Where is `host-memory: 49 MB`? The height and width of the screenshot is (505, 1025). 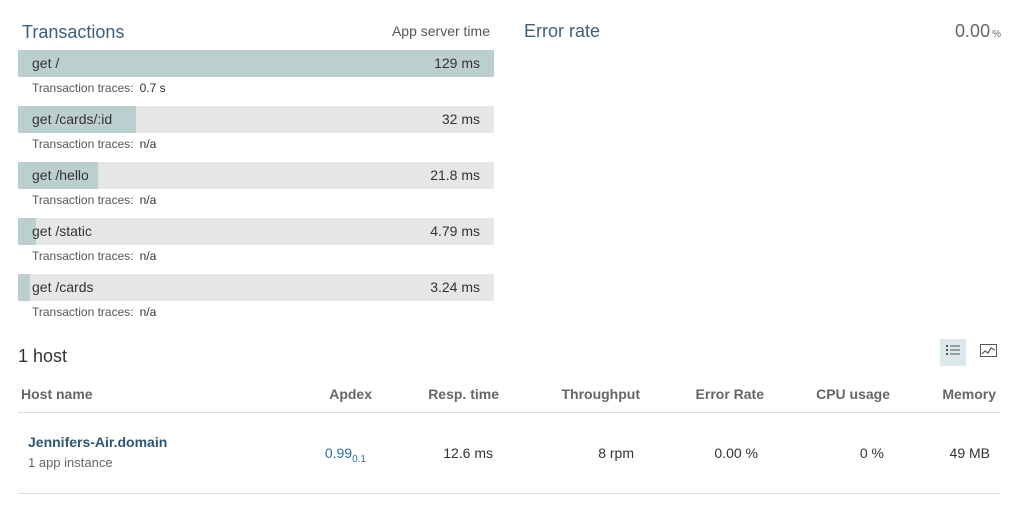 host-memory: 49 MB is located at coordinates (969, 453).